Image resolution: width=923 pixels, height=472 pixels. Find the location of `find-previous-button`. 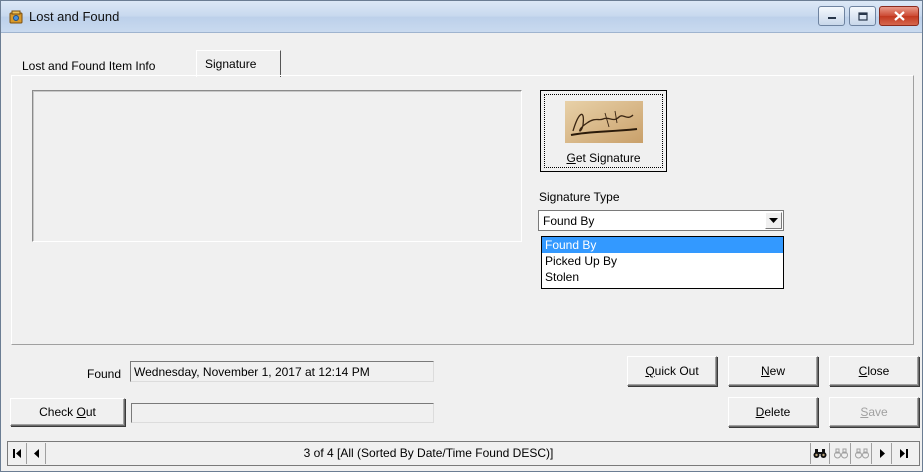

find-previous-button is located at coordinates (862, 453).